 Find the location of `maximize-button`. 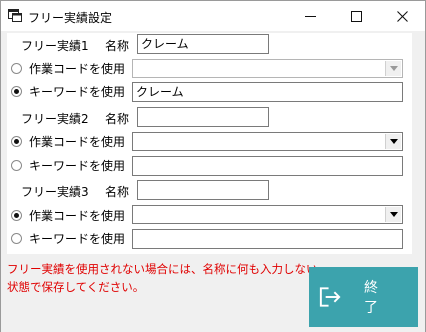

maximize-button is located at coordinates (356, 16).